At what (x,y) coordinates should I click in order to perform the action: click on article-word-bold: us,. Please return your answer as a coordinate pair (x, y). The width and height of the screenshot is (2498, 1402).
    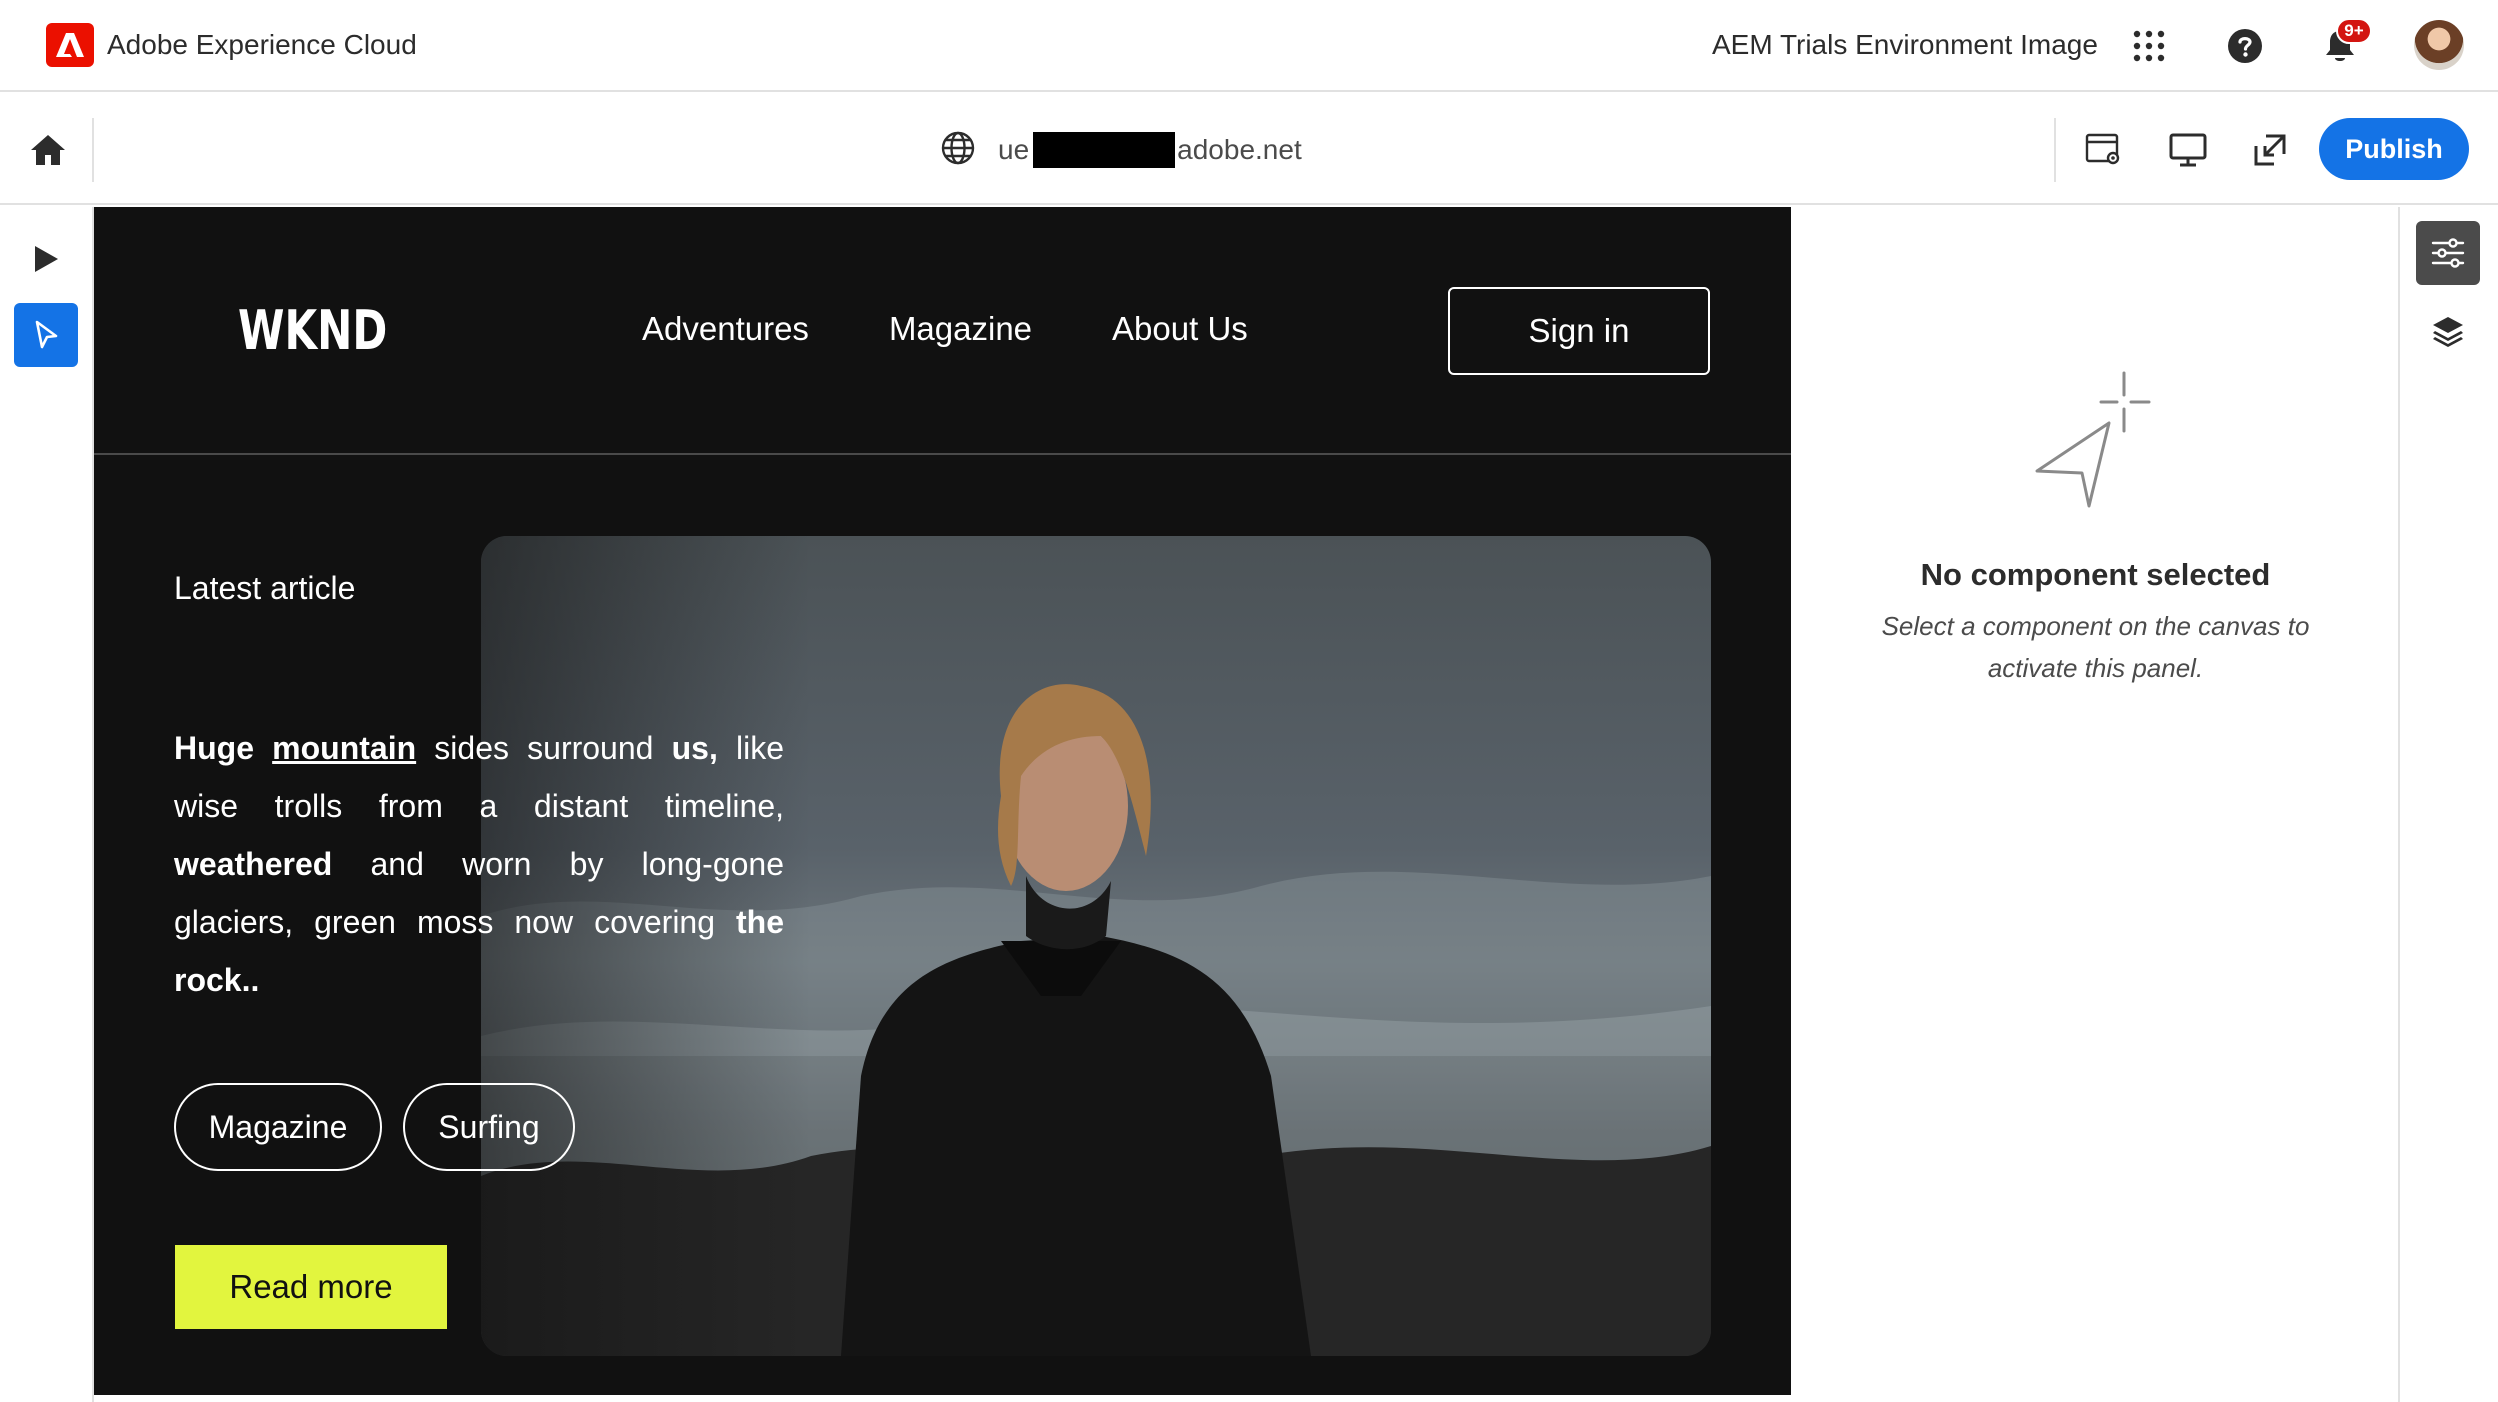
    Looking at the image, I should click on (694, 748).